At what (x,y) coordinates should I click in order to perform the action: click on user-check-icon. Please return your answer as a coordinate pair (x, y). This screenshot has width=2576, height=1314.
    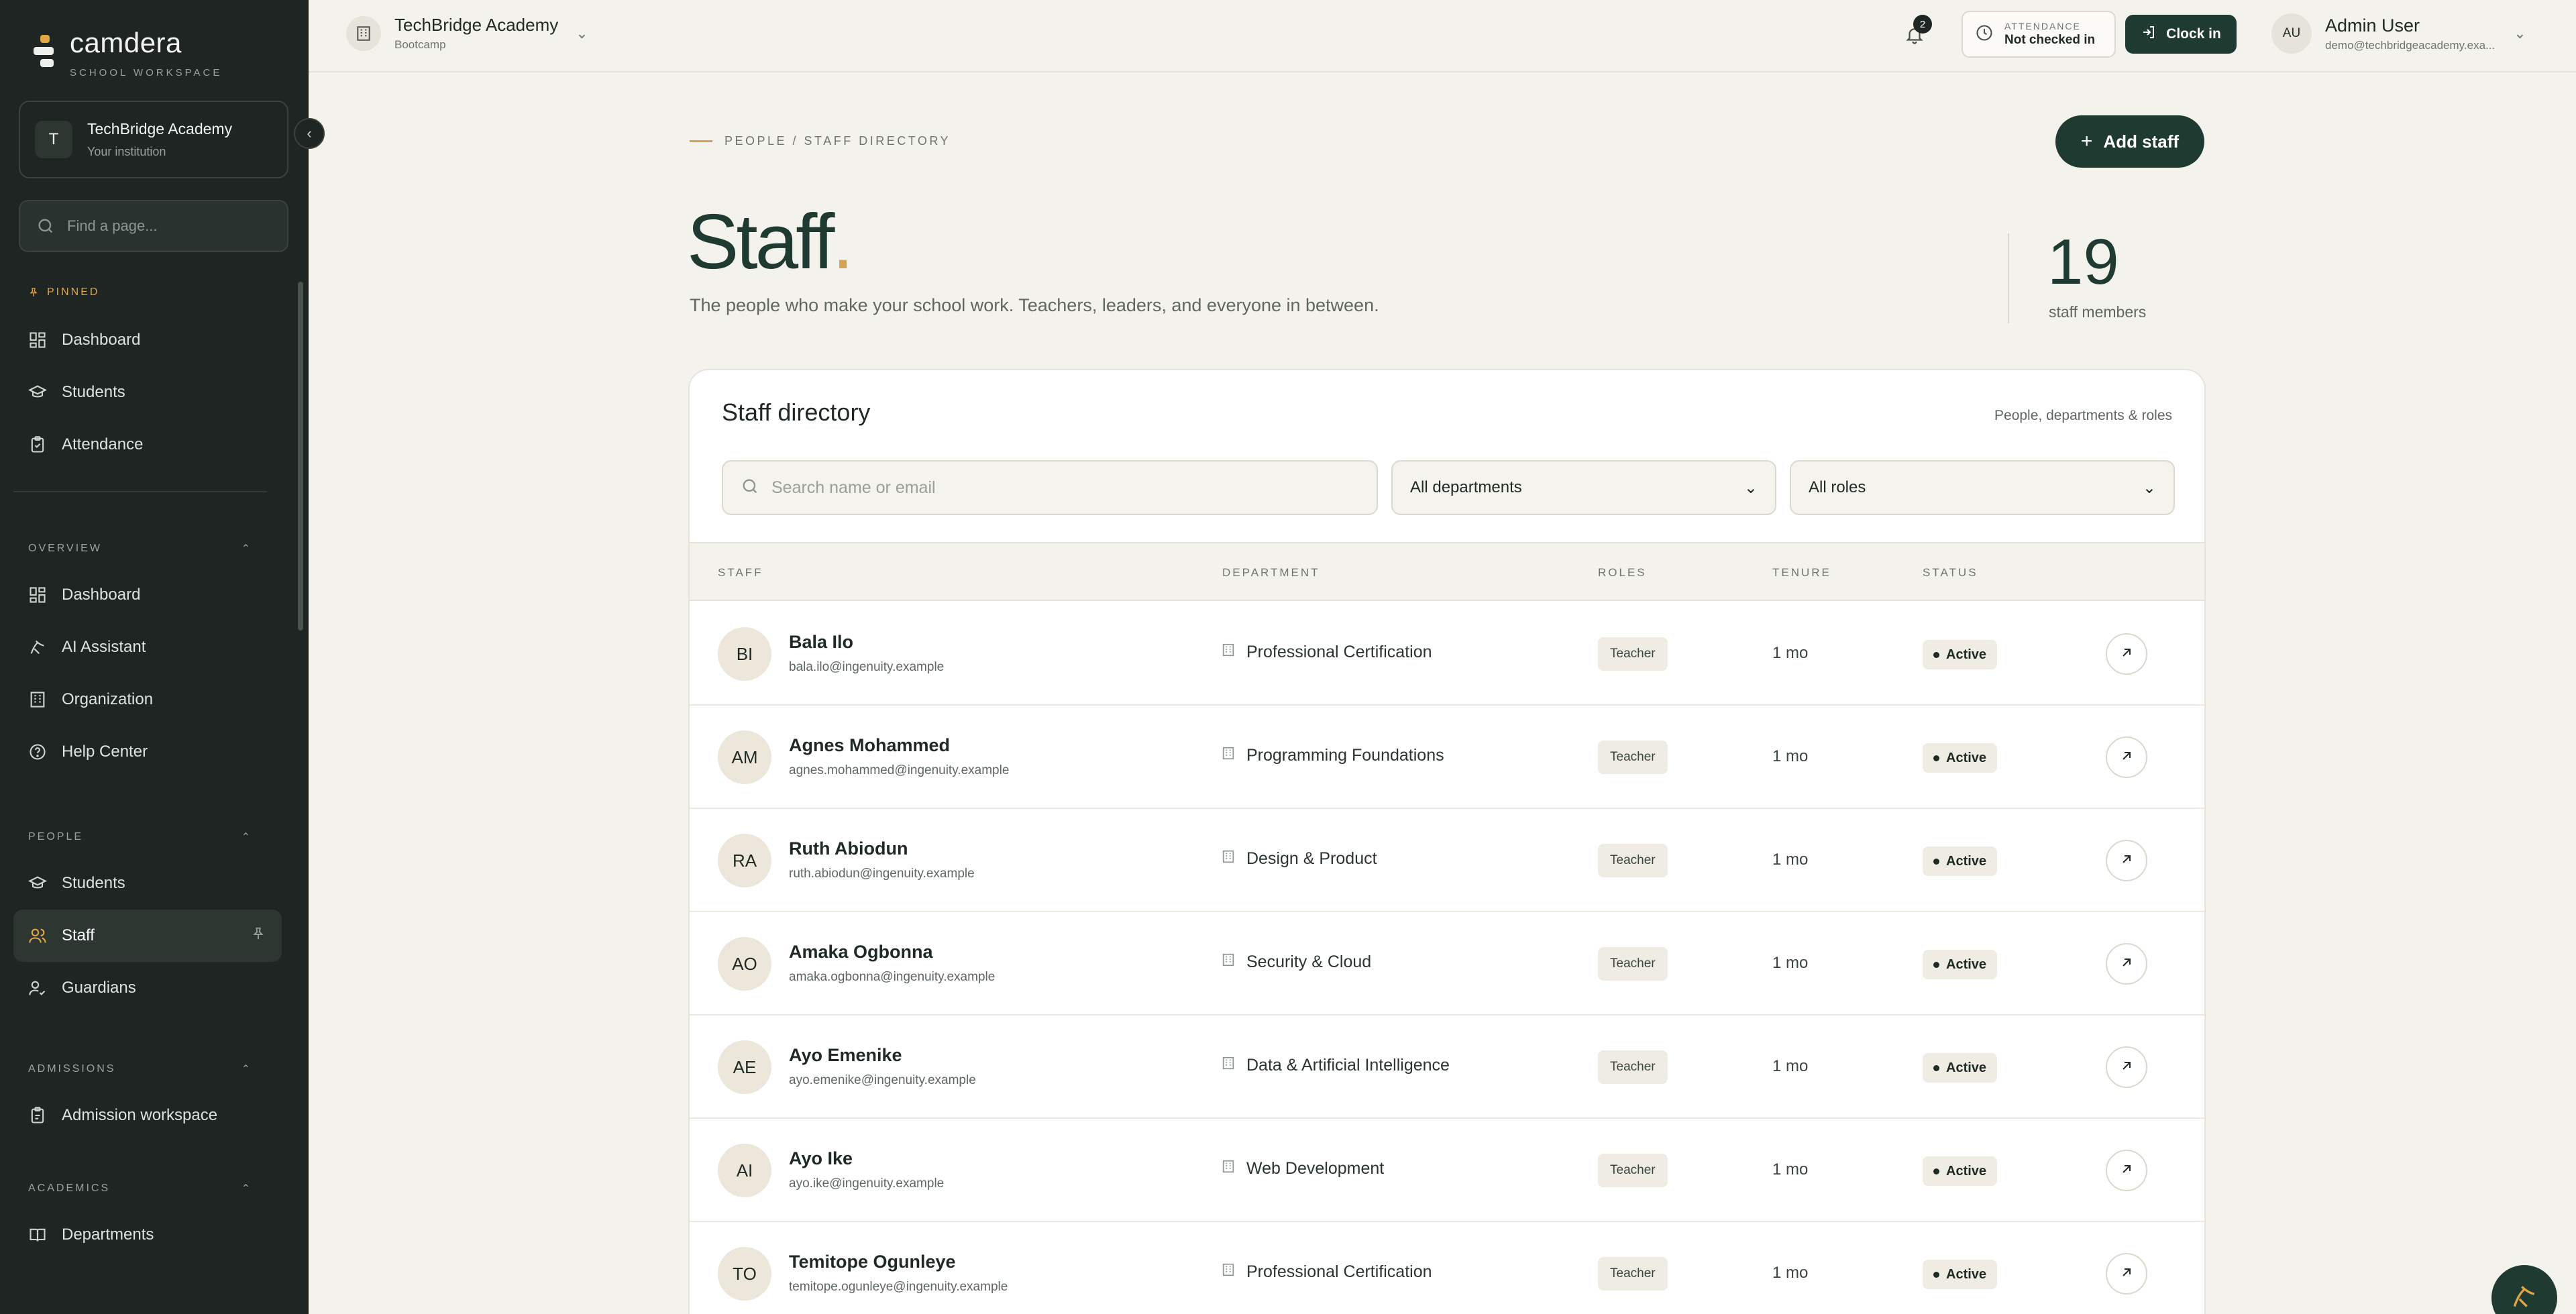
    Looking at the image, I should click on (37, 988).